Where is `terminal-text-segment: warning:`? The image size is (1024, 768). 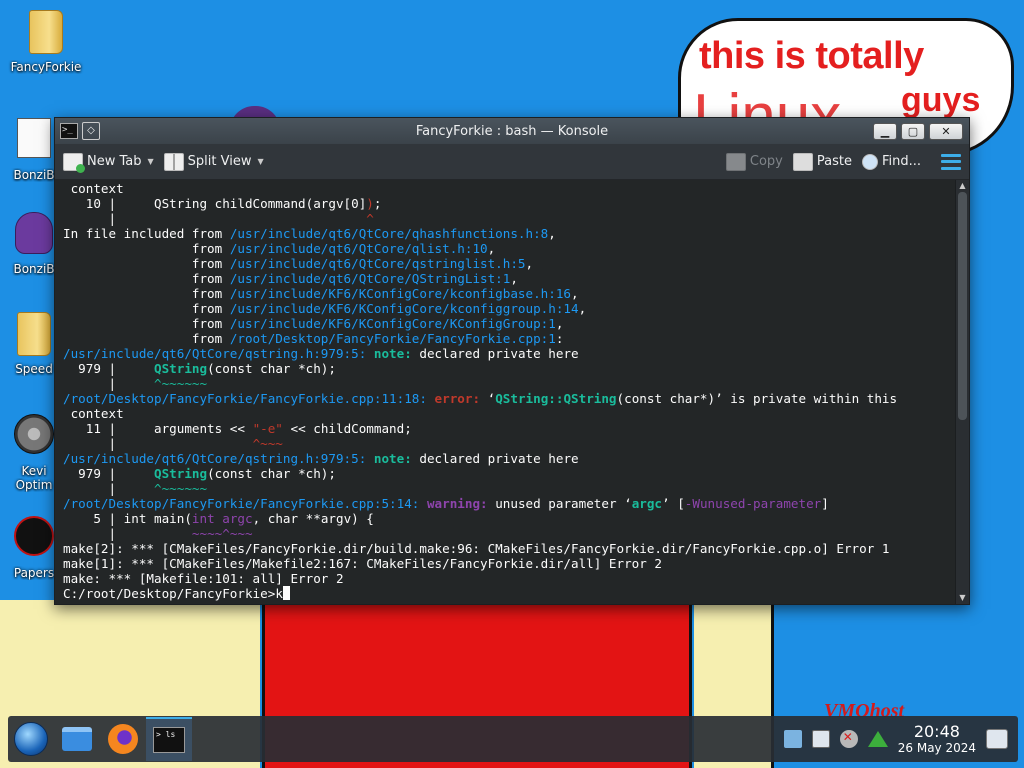
terminal-text-segment: warning: is located at coordinates (457, 503).